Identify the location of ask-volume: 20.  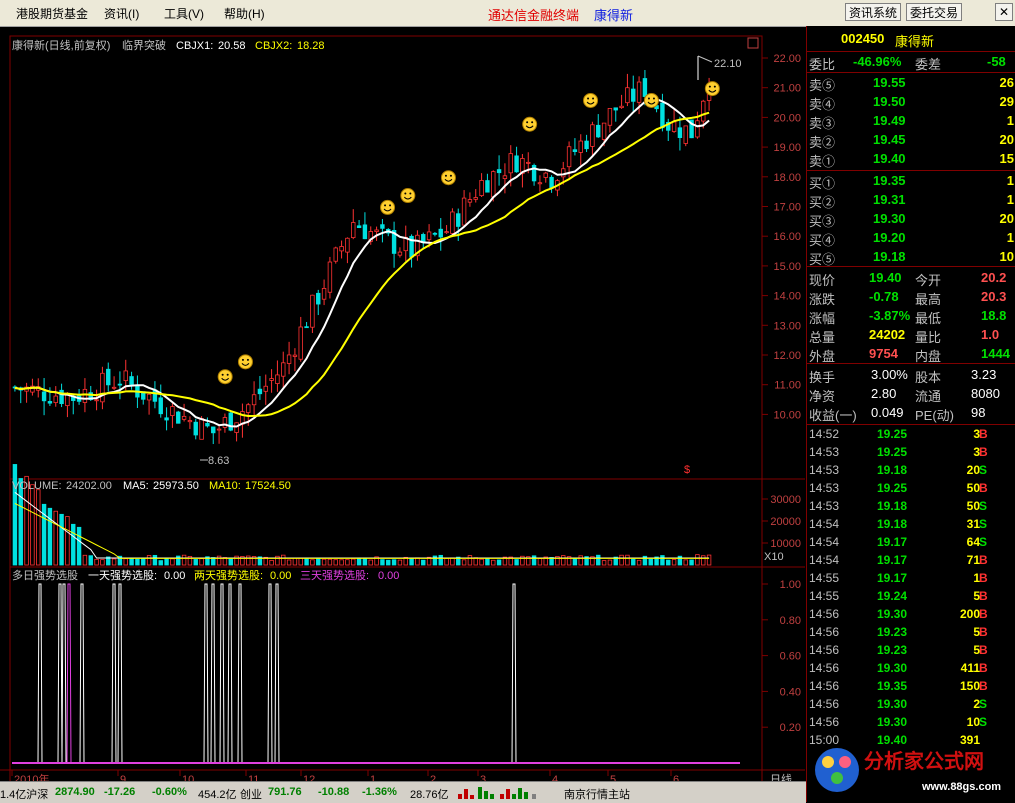
(1006, 139).